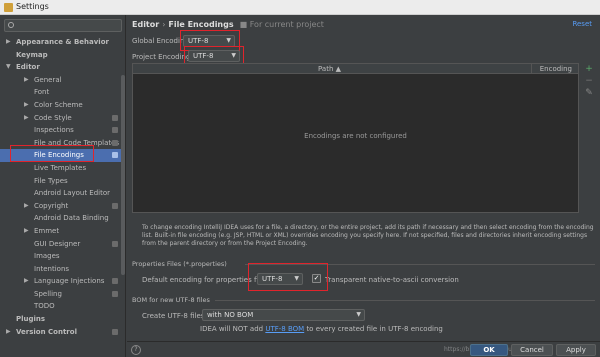 This screenshot has height=357, width=600. I want to click on sidebar-item: TODO, so click(61, 306).